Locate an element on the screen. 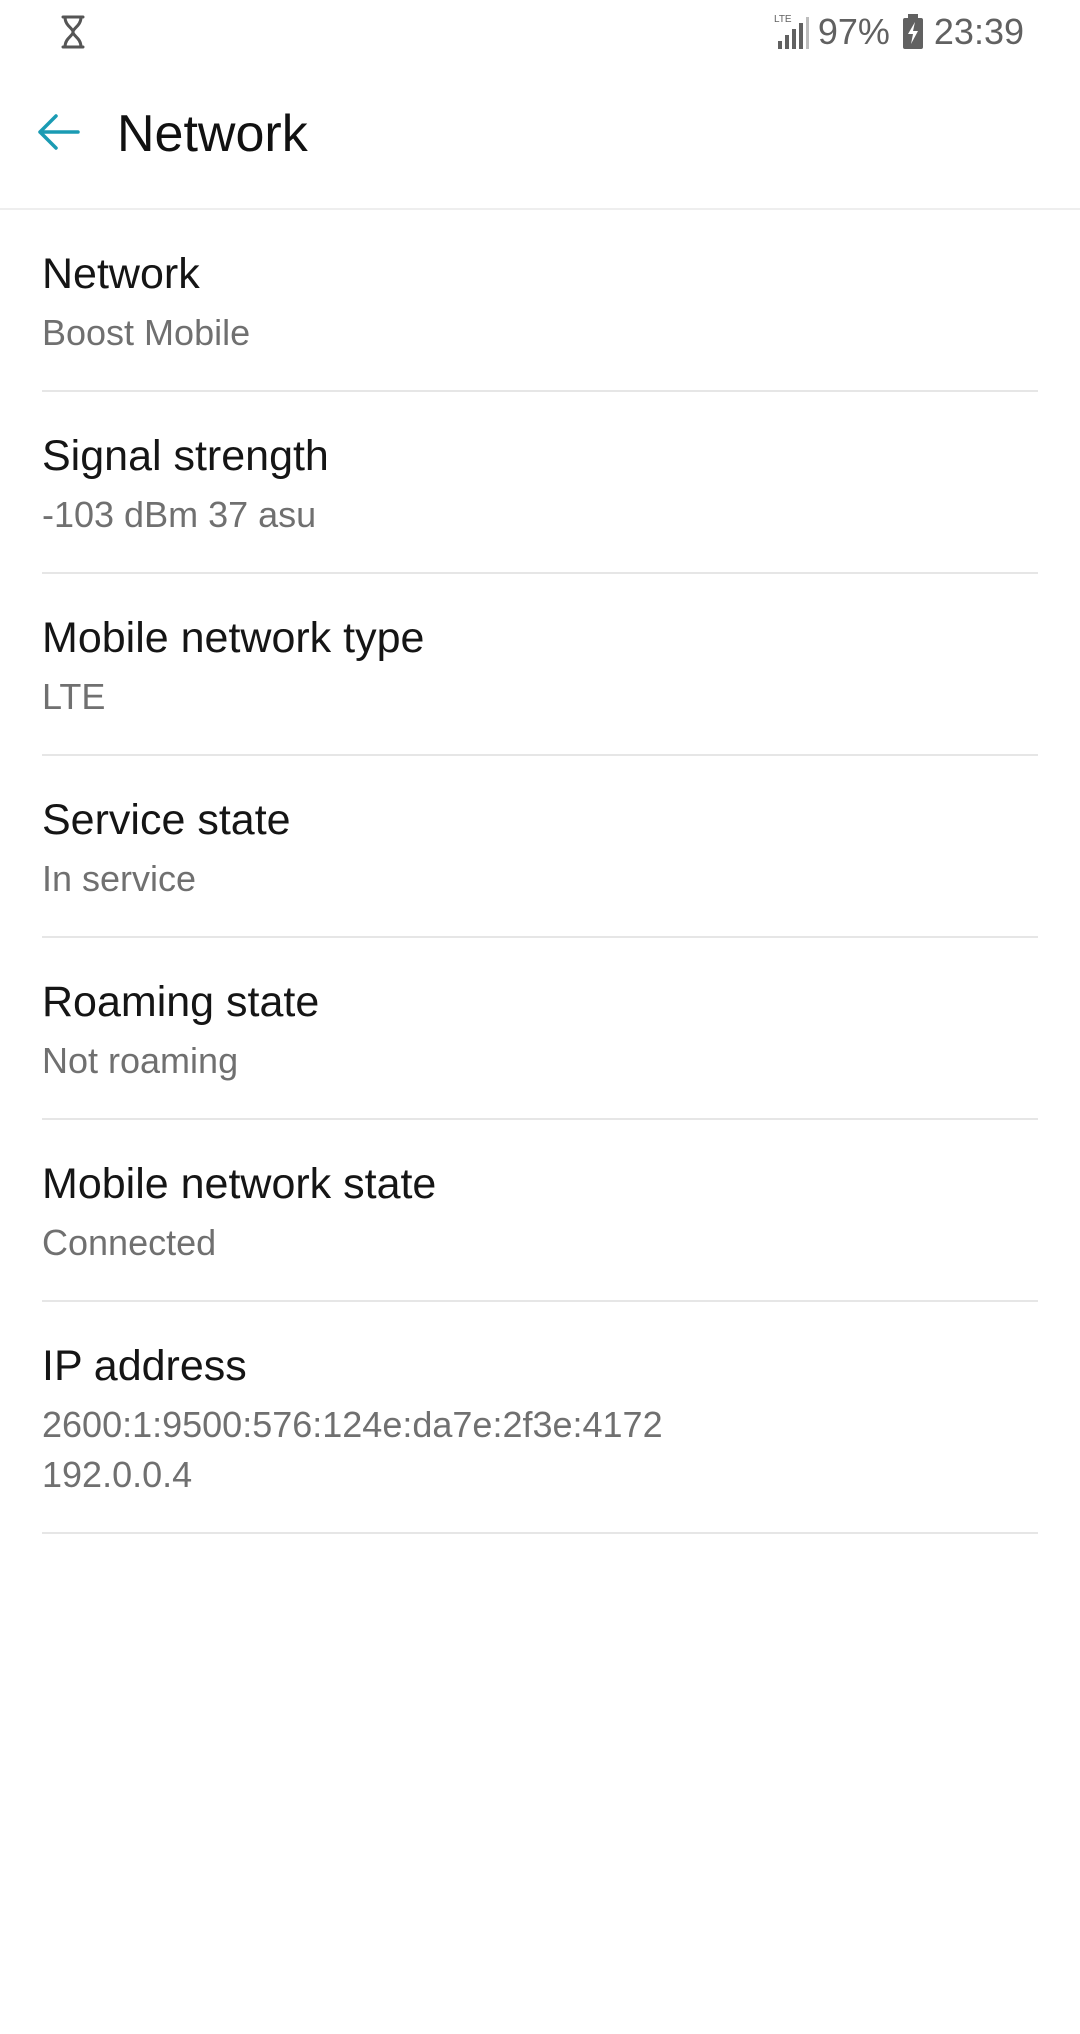  page-title: Network is located at coordinates (212, 134).